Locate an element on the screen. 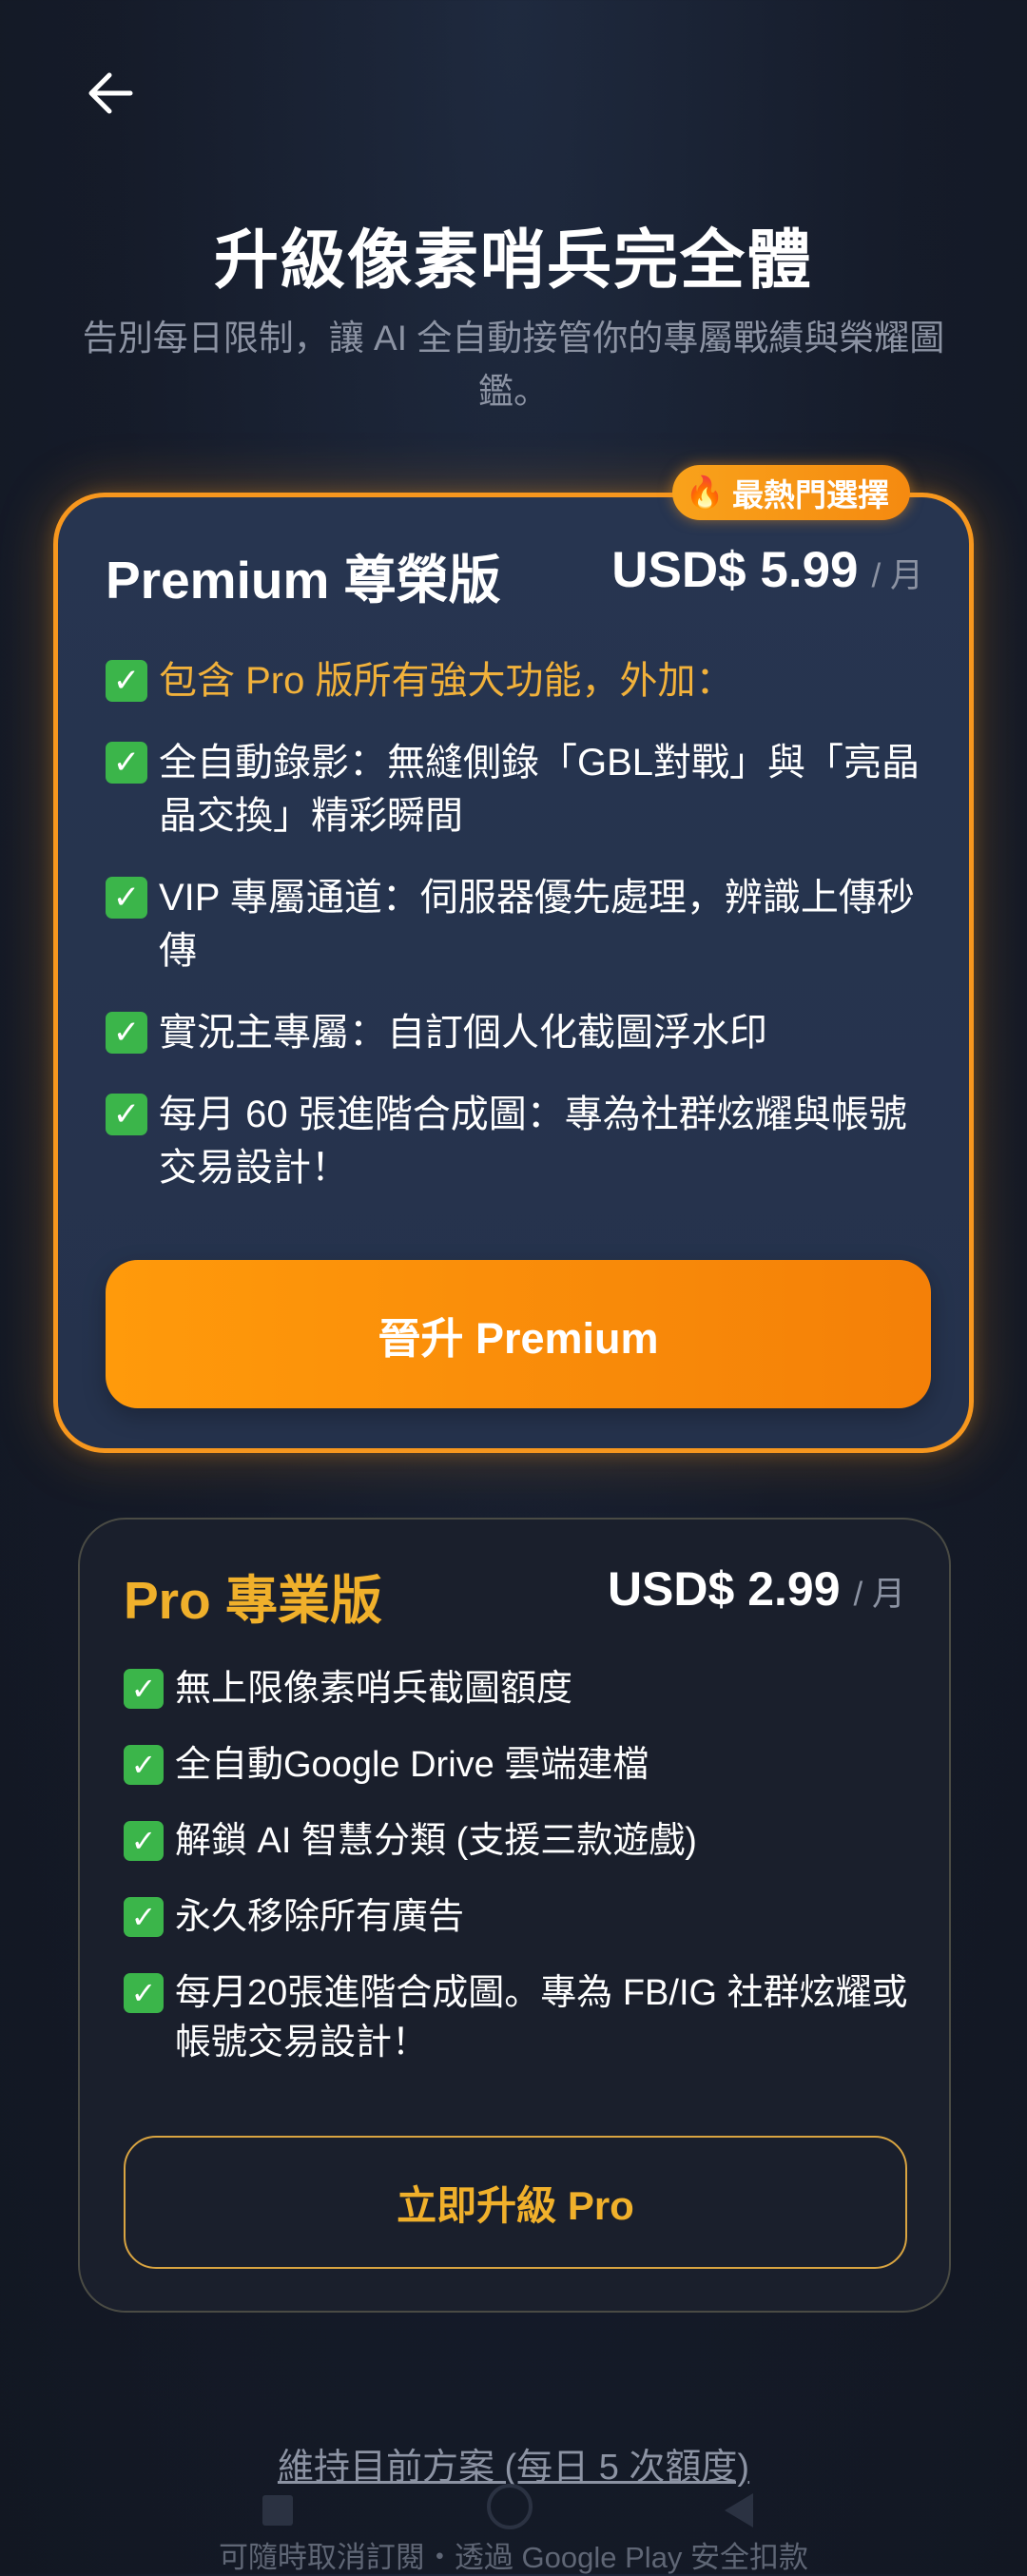  pro-feature-text: 永久移除所有廣告 is located at coordinates (320, 1917).